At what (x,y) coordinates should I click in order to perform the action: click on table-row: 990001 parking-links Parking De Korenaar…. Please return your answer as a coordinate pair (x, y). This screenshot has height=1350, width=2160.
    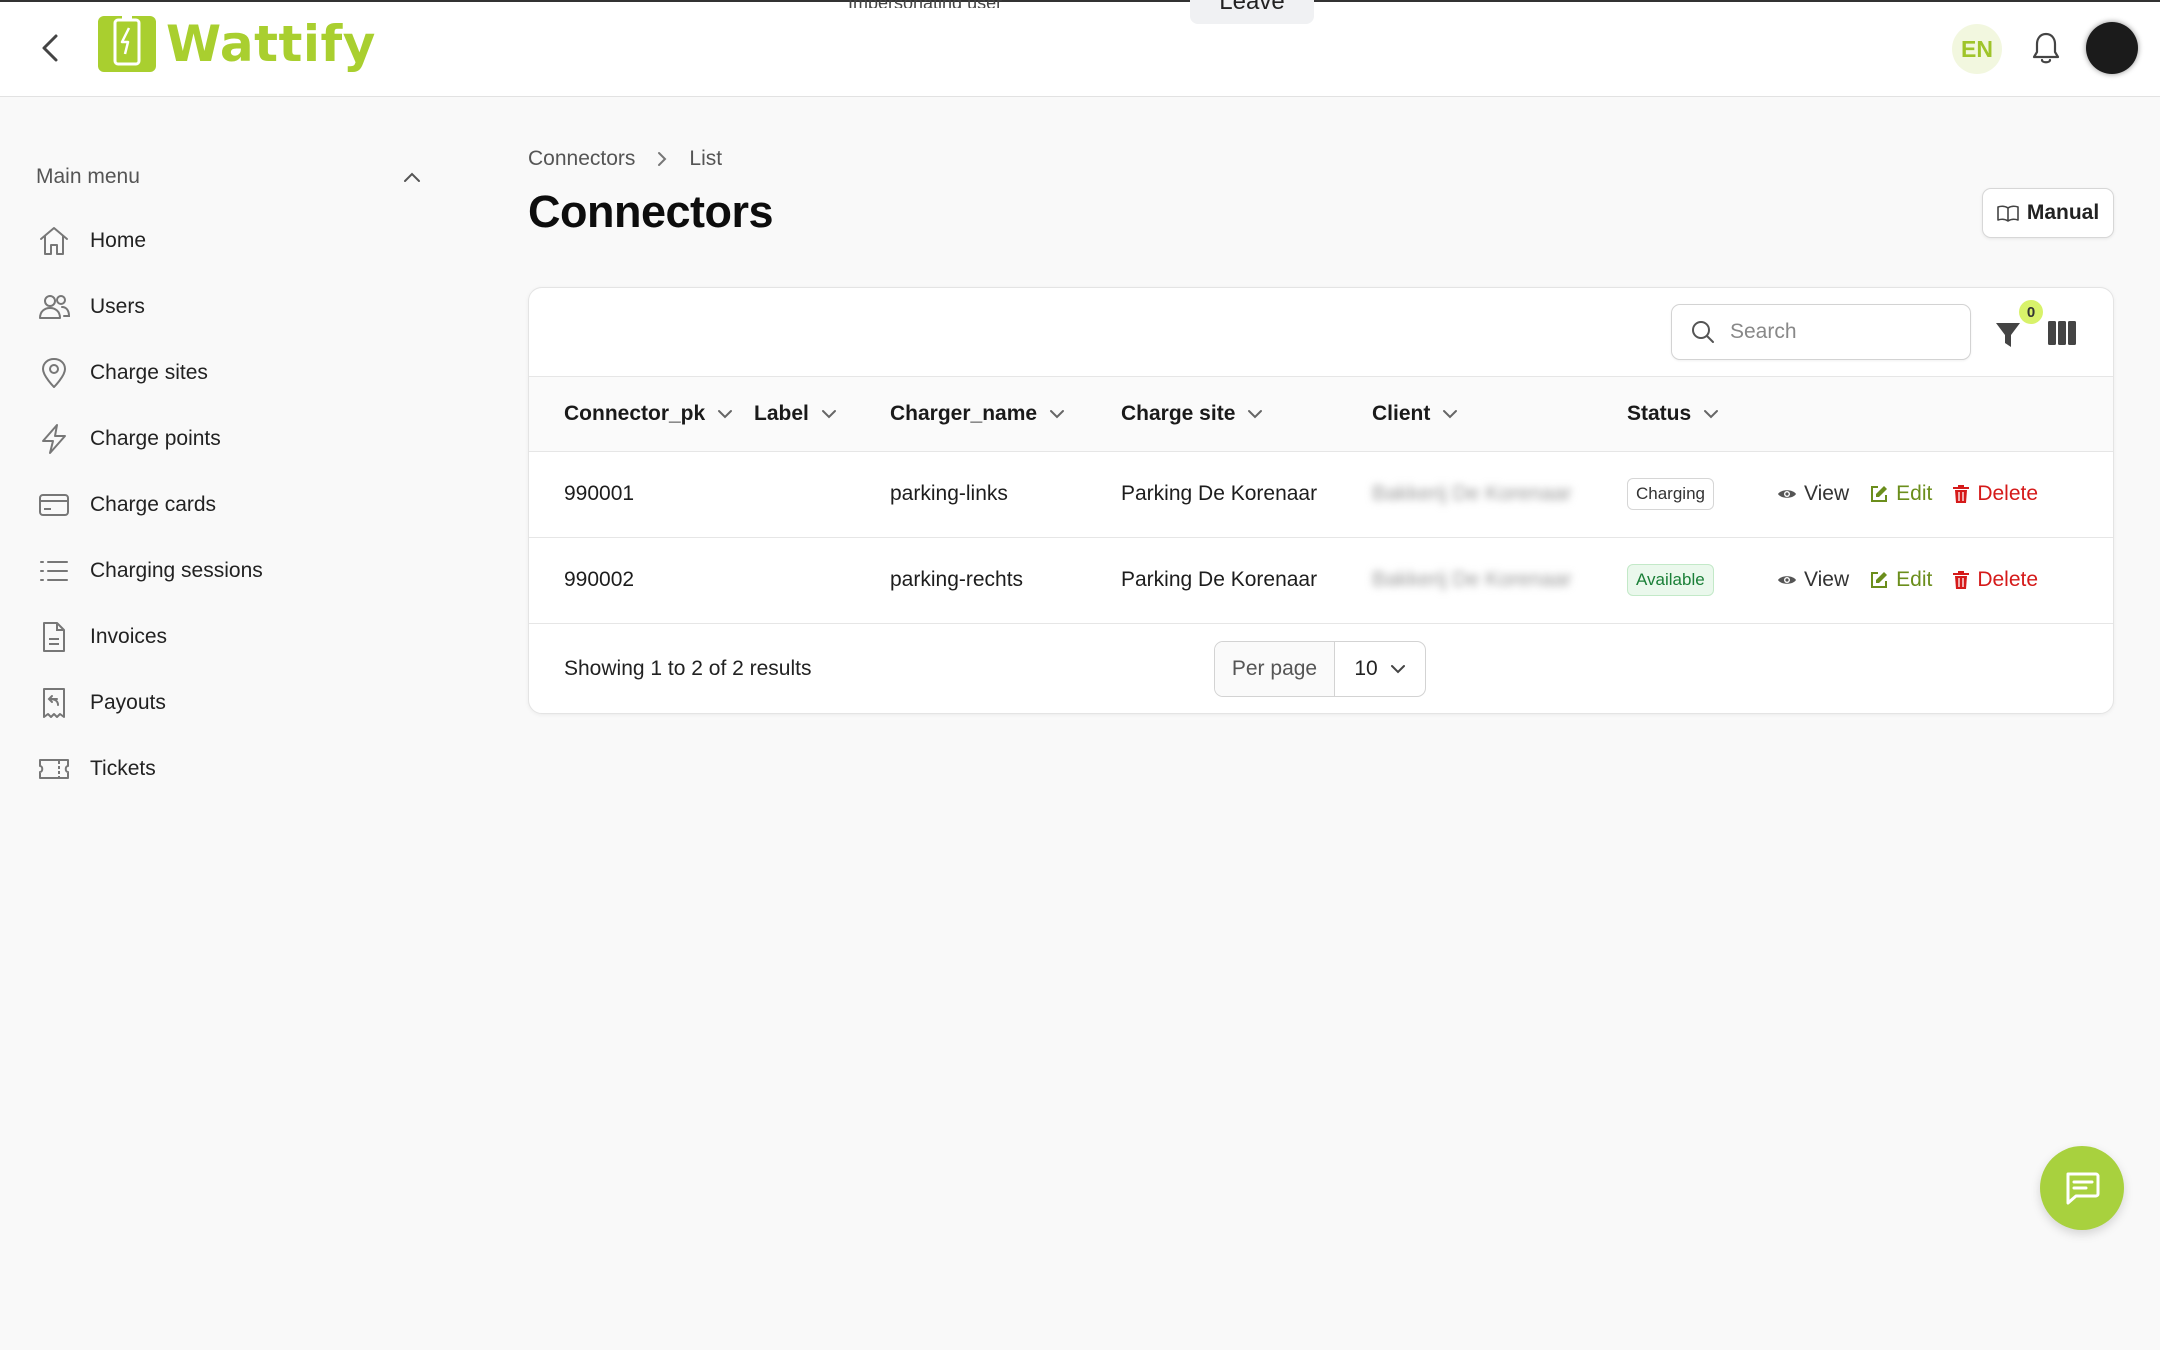
    Looking at the image, I should click on (1321, 494).